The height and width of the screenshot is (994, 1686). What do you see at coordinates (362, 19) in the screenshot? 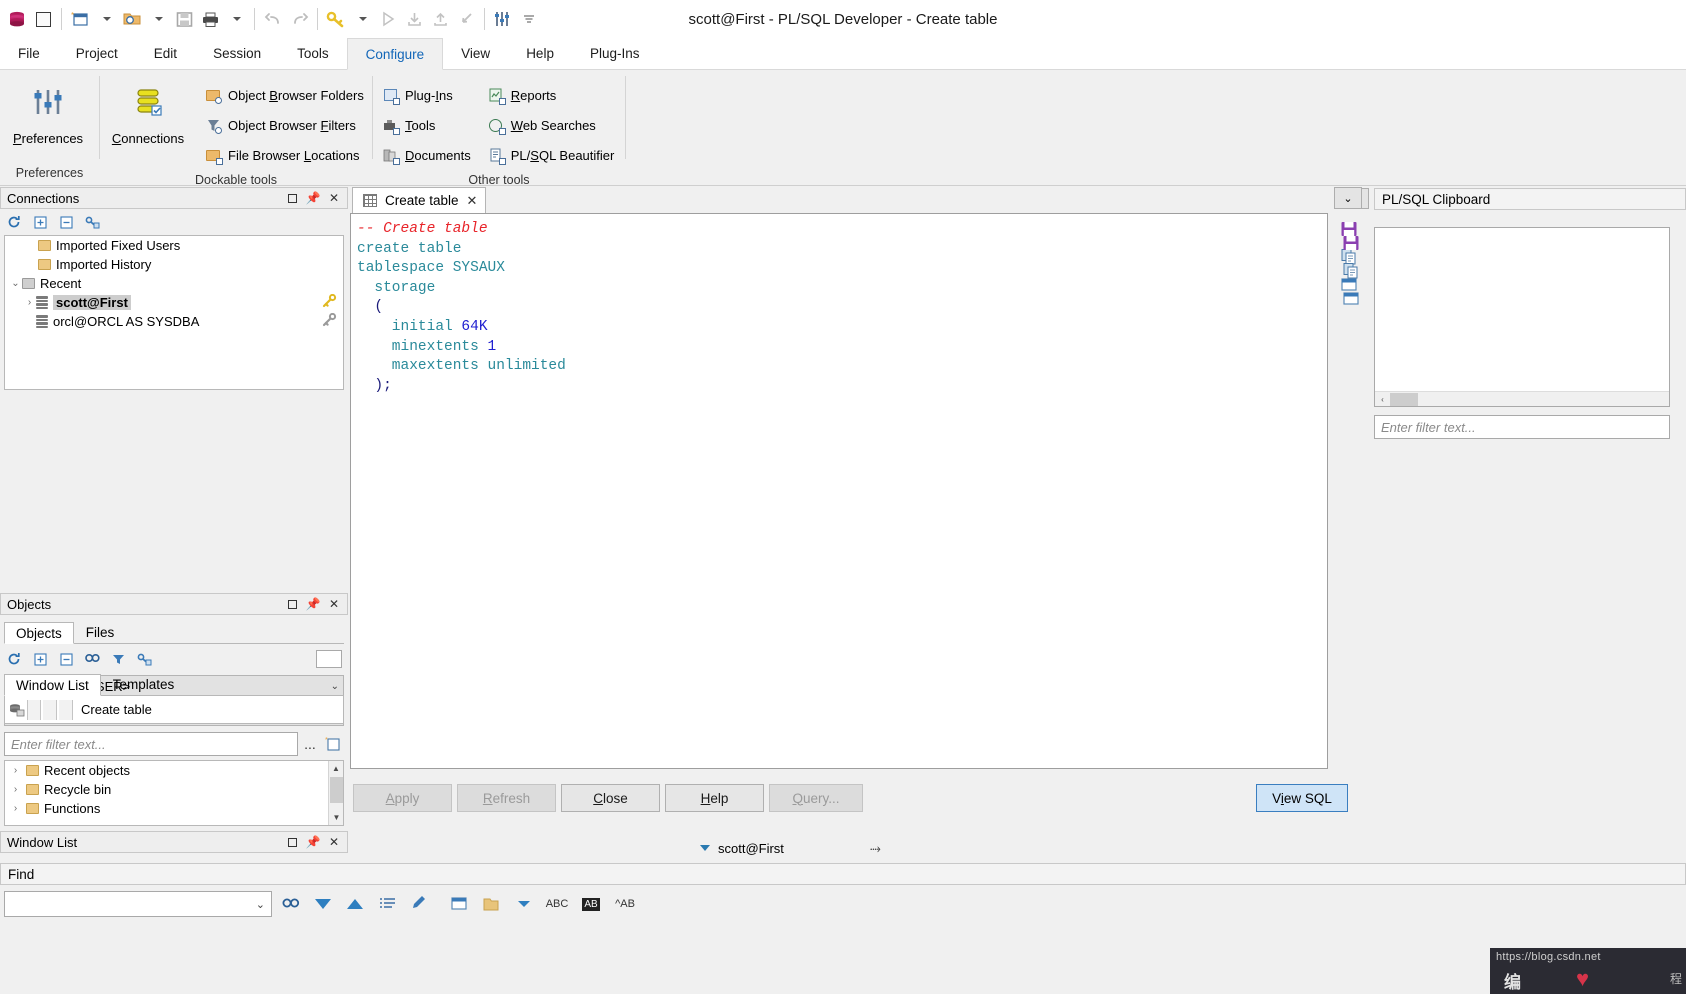
I see `key-dropdown-icon` at bounding box center [362, 19].